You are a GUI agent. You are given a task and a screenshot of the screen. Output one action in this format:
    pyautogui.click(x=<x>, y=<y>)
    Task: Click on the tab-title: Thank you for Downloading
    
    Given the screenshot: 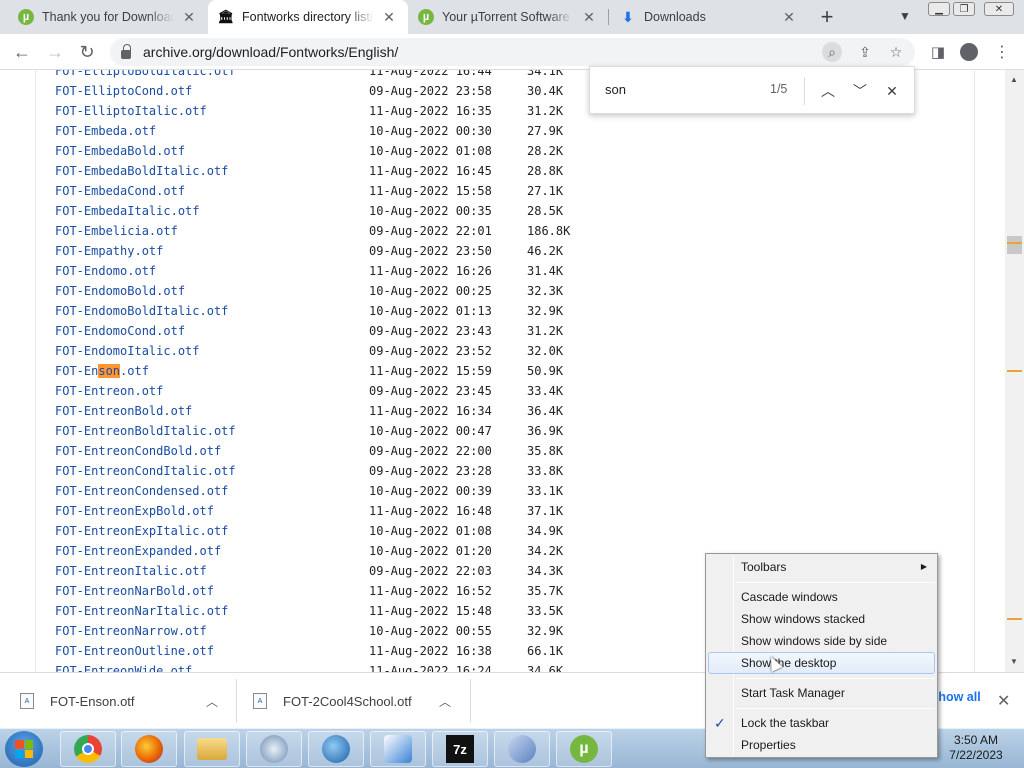 What is the action you would take?
    pyautogui.click(x=108, y=17)
    